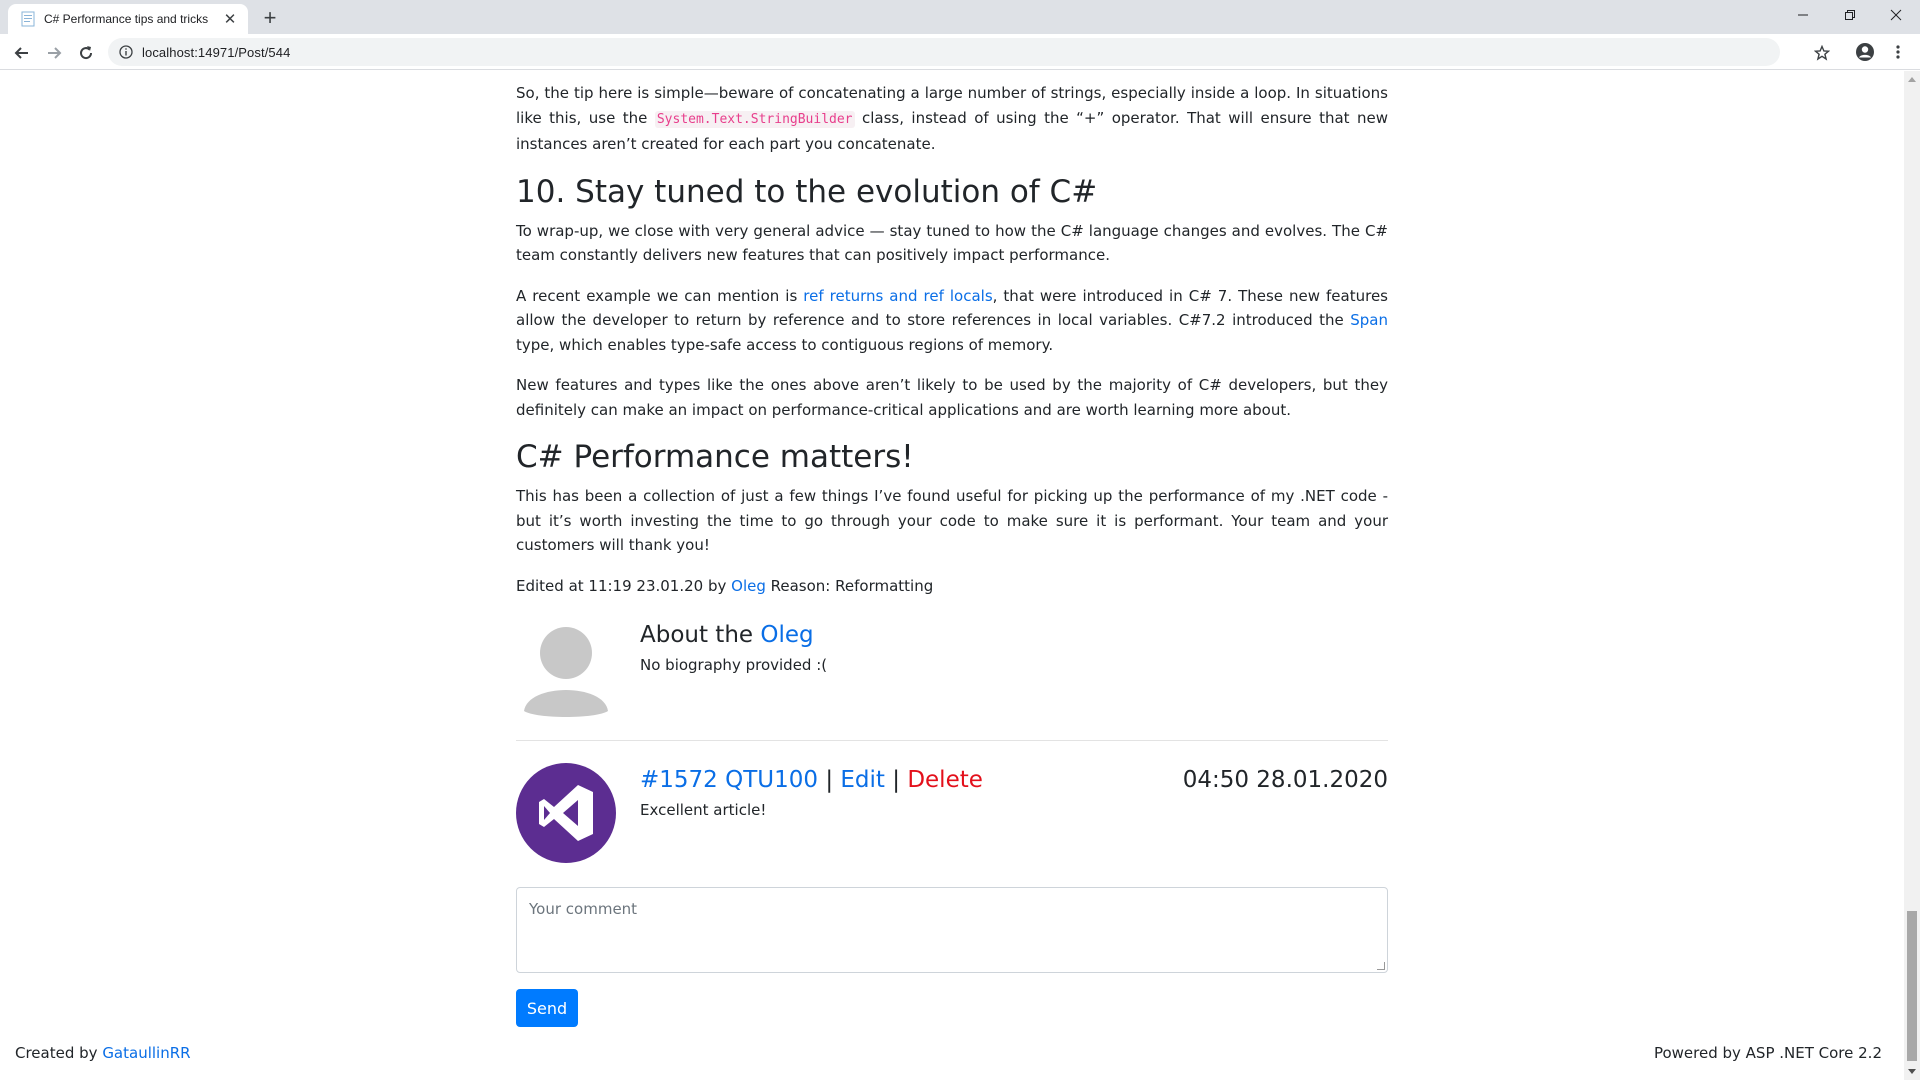 The image size is (1920, 1080). I want to click on comment-edit-link: Edit, so click(862, 780).